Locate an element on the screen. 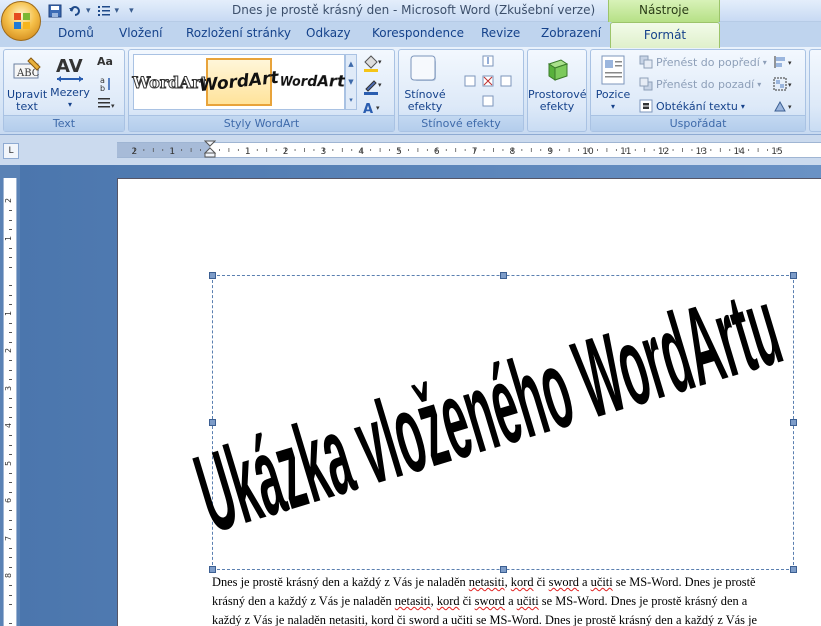 The height and width of the screenshot is (626, 821). edit-text-label-2: text is located at coordinates (27, 106).